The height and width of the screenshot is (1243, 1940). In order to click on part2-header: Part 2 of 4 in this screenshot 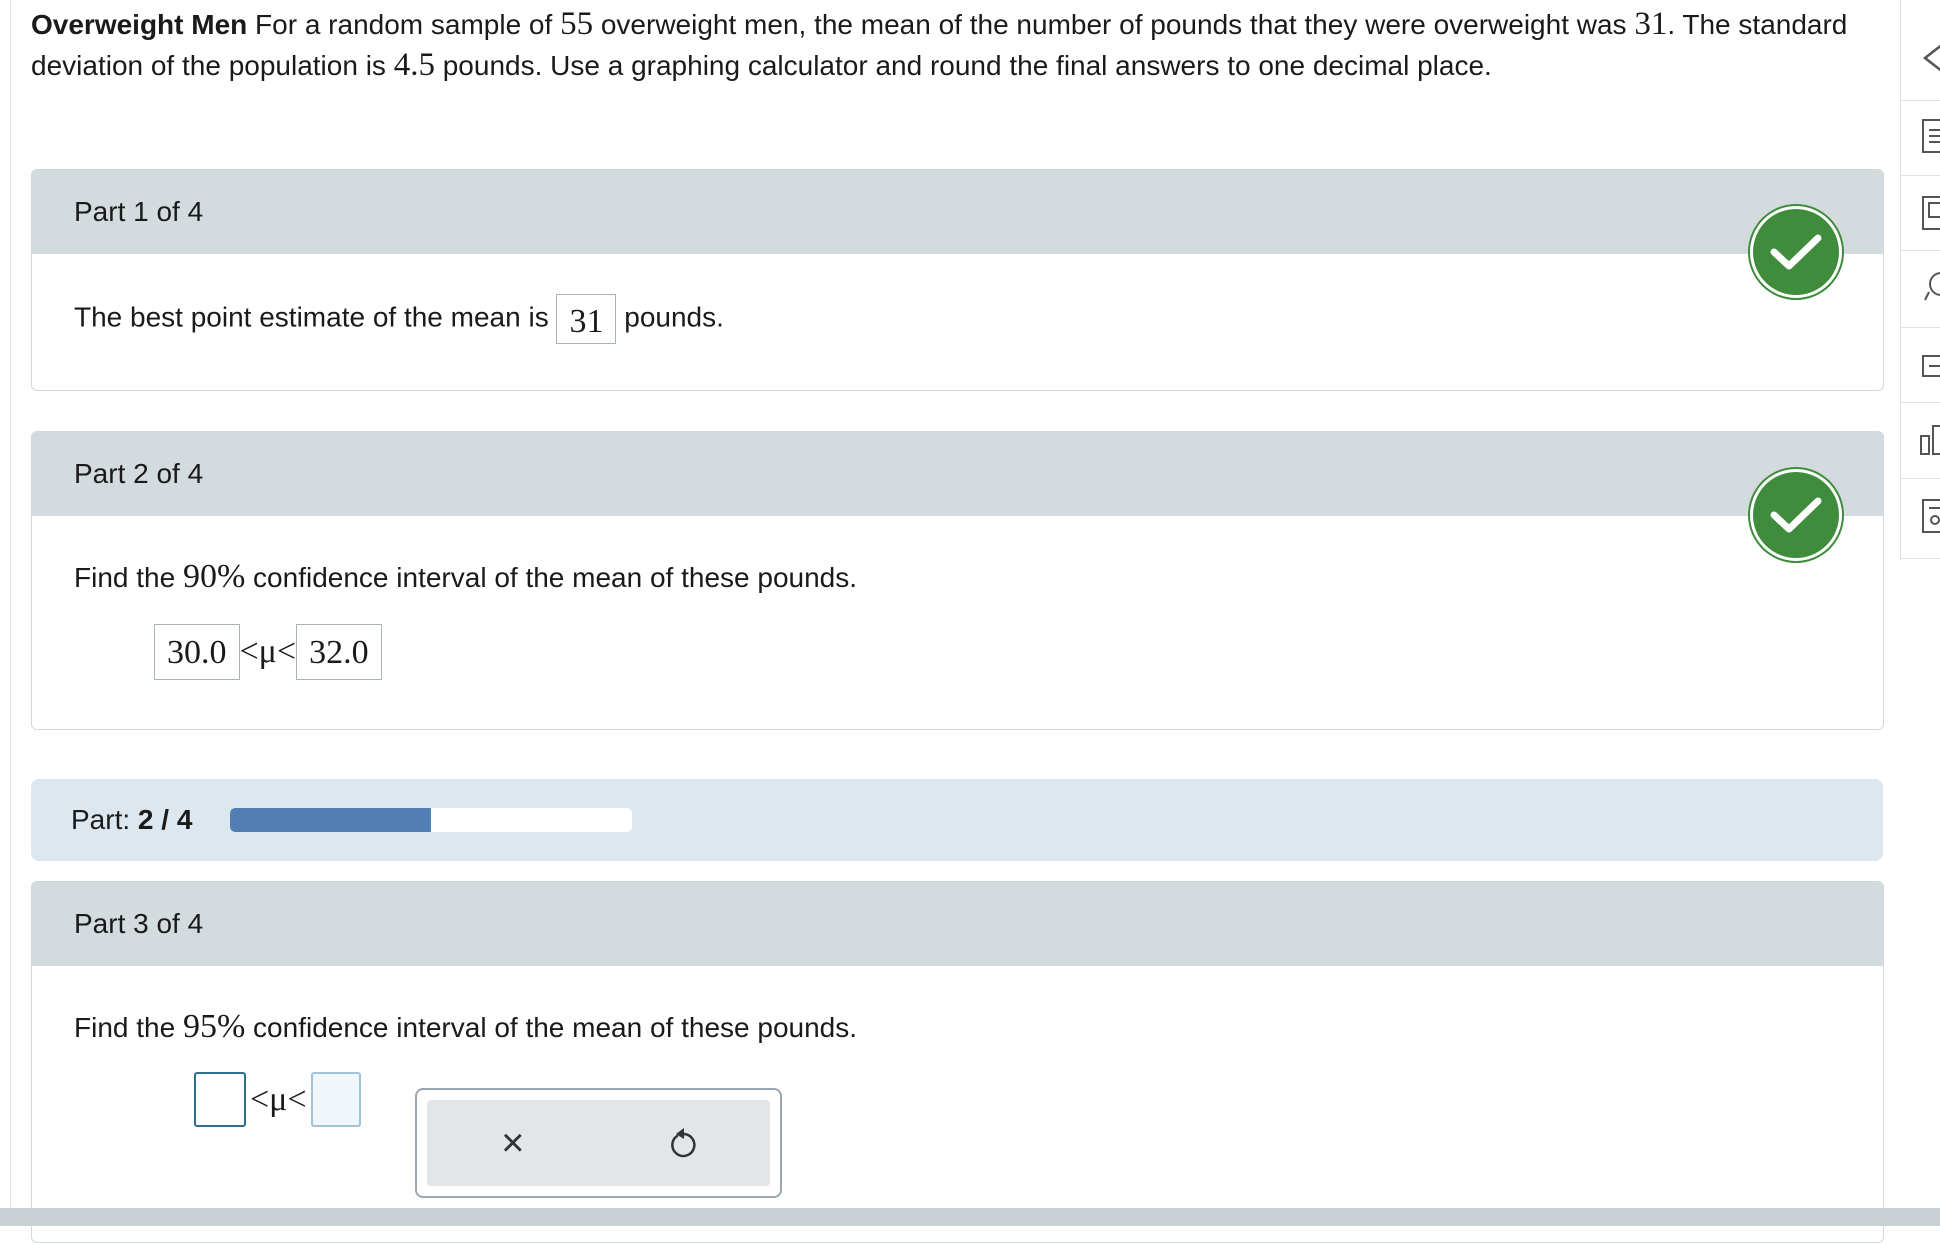, I will do `click(957, 474)`.